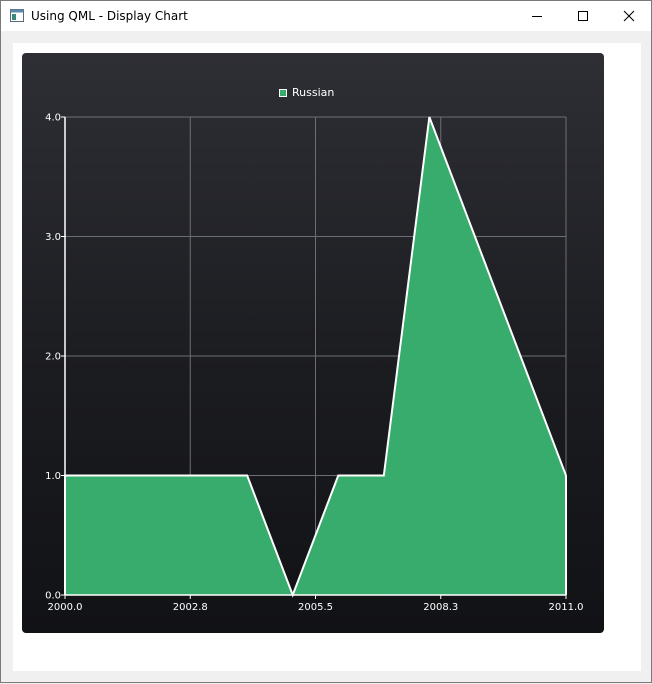 Image resolution: width=652 pixels, height=684 pixels. Describe the element at coordinates (53, 237) in the screenshot. I see `y-tick-label: 3.0` at that location.